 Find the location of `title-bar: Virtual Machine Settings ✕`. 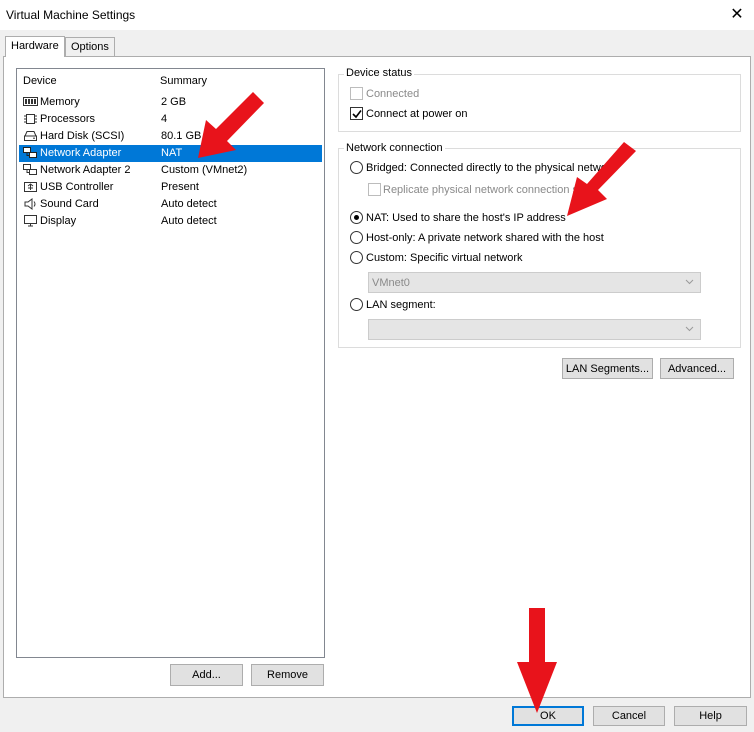

title-bar: Virtual Machine Settings ✕ is located at coordinates (377, 15).